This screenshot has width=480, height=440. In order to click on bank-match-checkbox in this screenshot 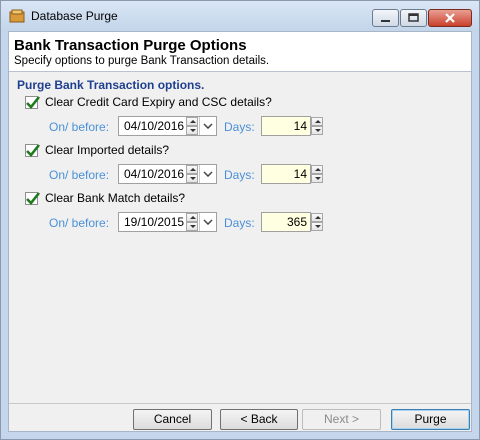, I will do `click(33, 198)`.